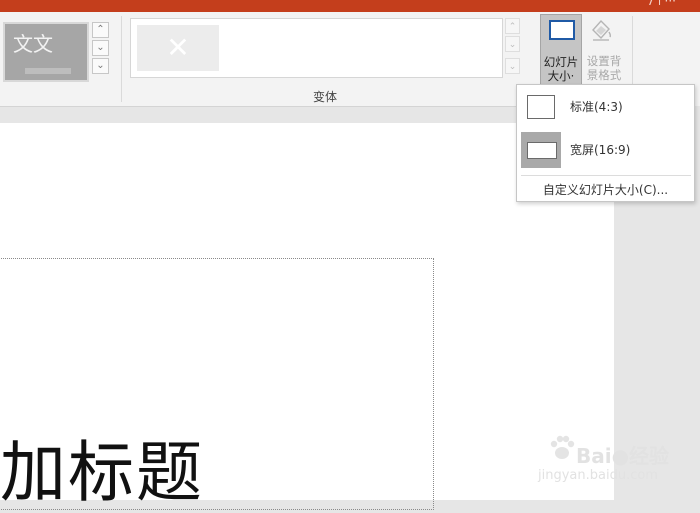 This screenshot has width=700, height=513. I want to click on group-label-variants: 变体, so click(325, 97).